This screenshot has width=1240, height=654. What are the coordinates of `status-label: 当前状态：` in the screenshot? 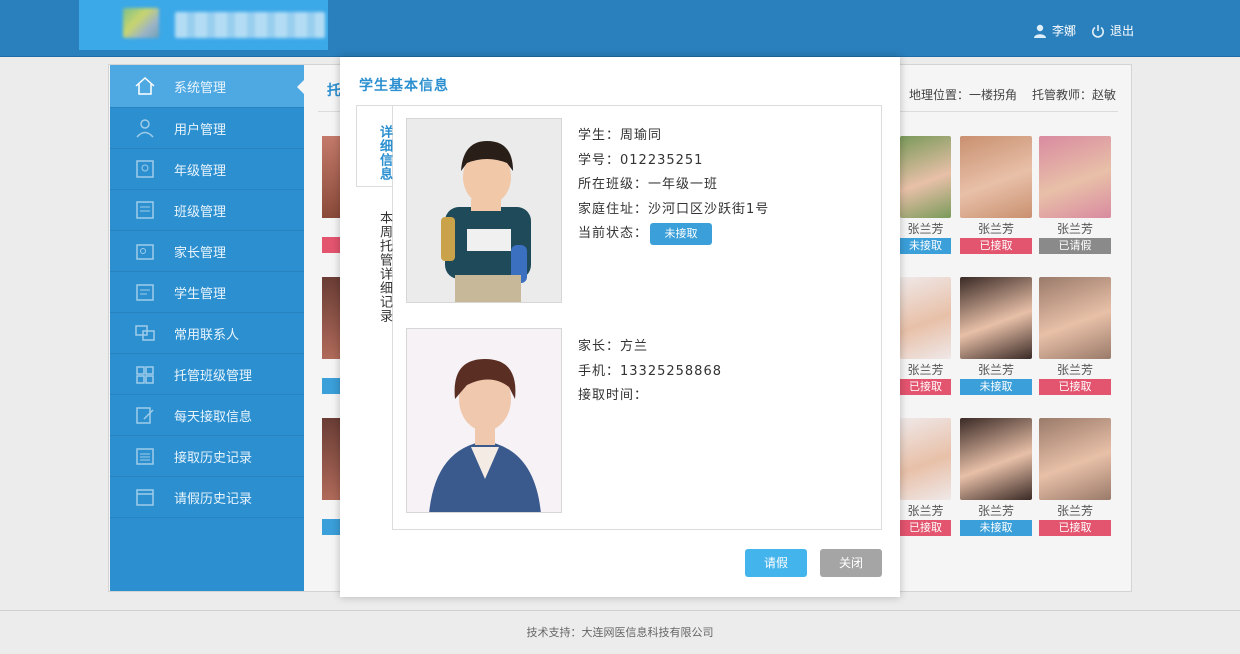 It's located at (613, 233).